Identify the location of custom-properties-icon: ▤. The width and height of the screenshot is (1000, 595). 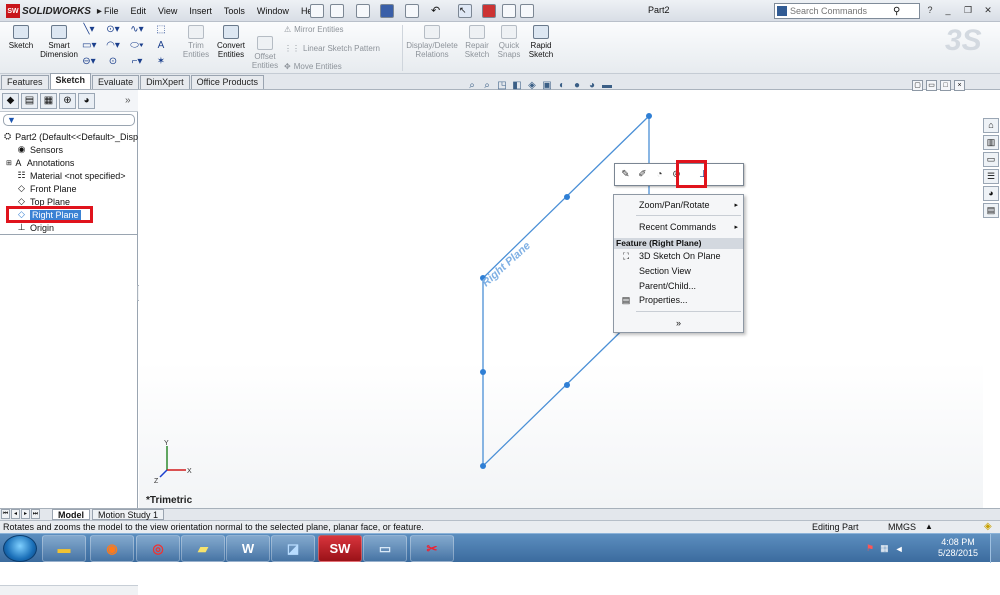
(991, 210).